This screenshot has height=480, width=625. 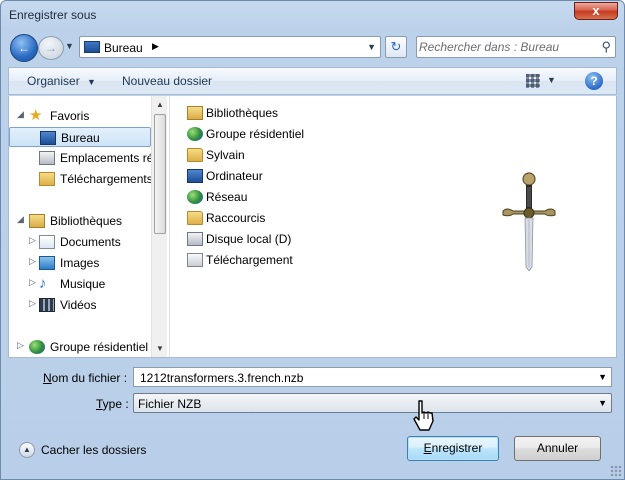 I want to click on nav-item-label: Images, so click(x=80, y=263).